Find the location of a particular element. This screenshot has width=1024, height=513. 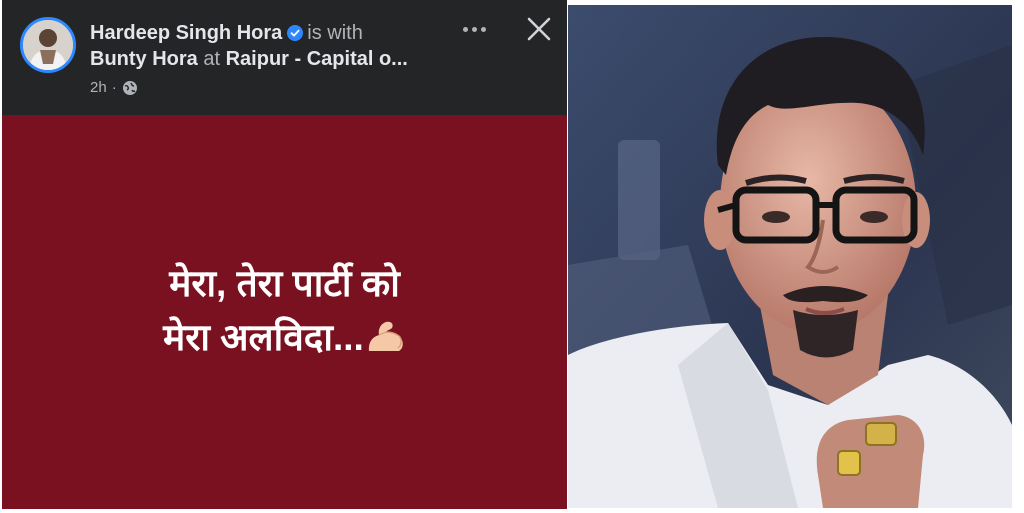

globe-icon is located at coordinates (130, 88).